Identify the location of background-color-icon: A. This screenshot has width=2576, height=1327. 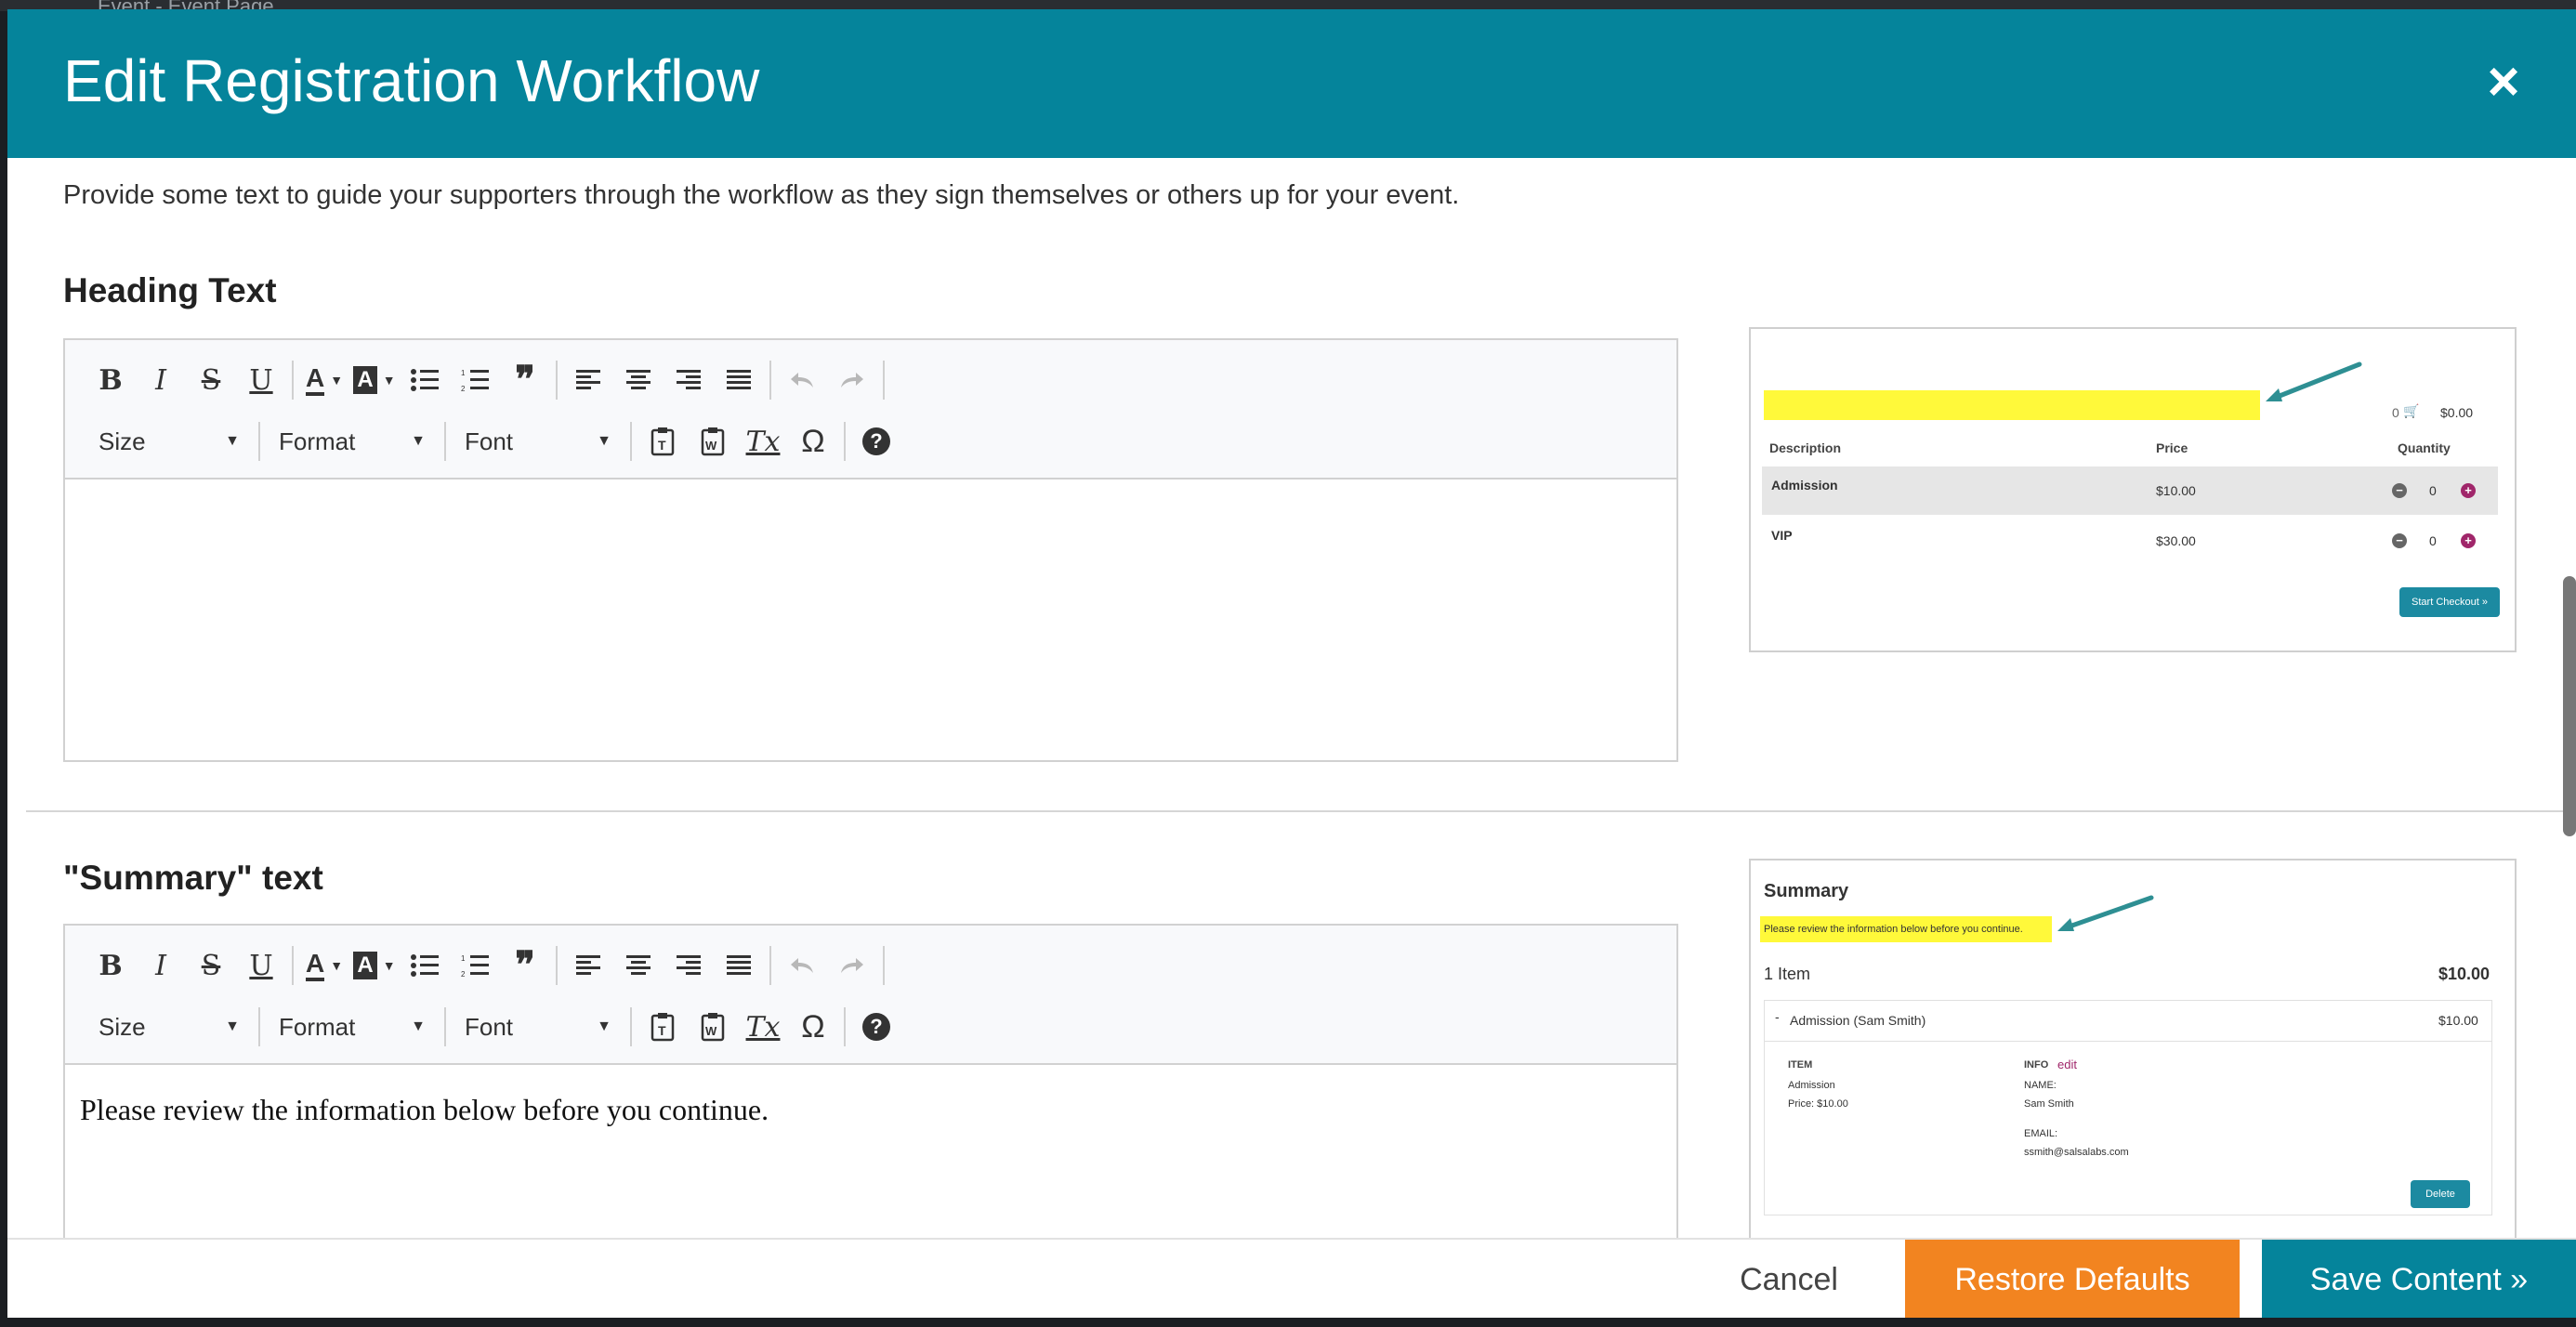
(365, 380).